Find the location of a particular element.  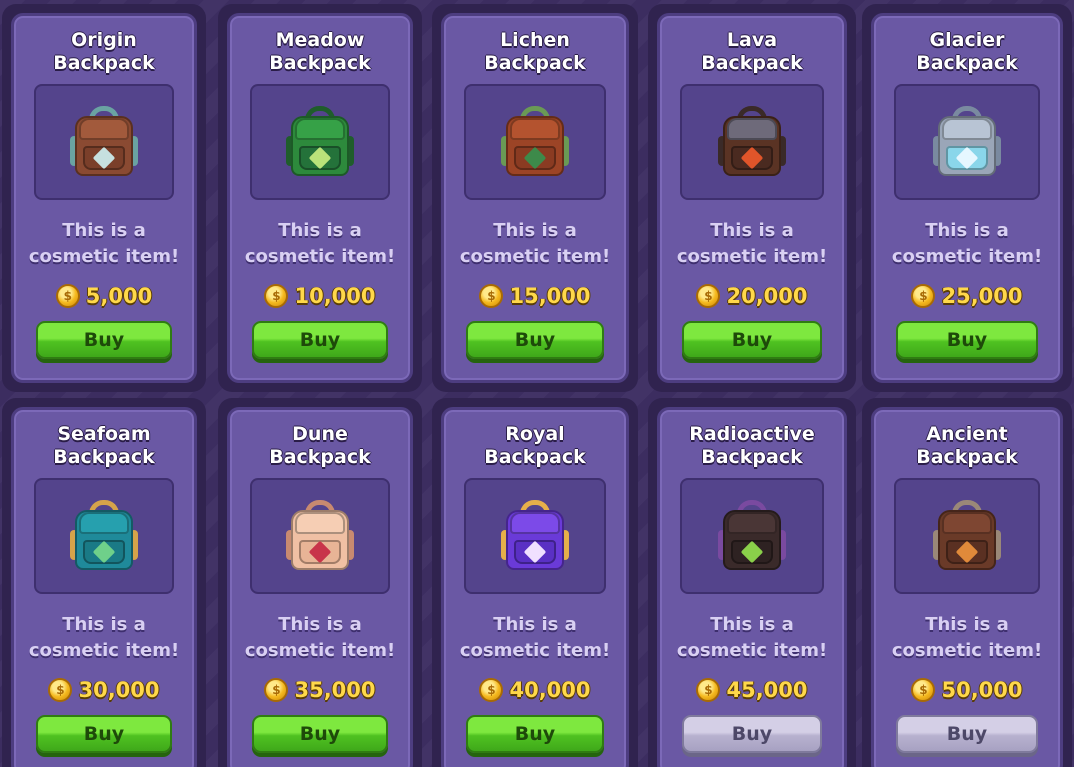

item-name: Lava Backpack is located at coordinates (752, 51).